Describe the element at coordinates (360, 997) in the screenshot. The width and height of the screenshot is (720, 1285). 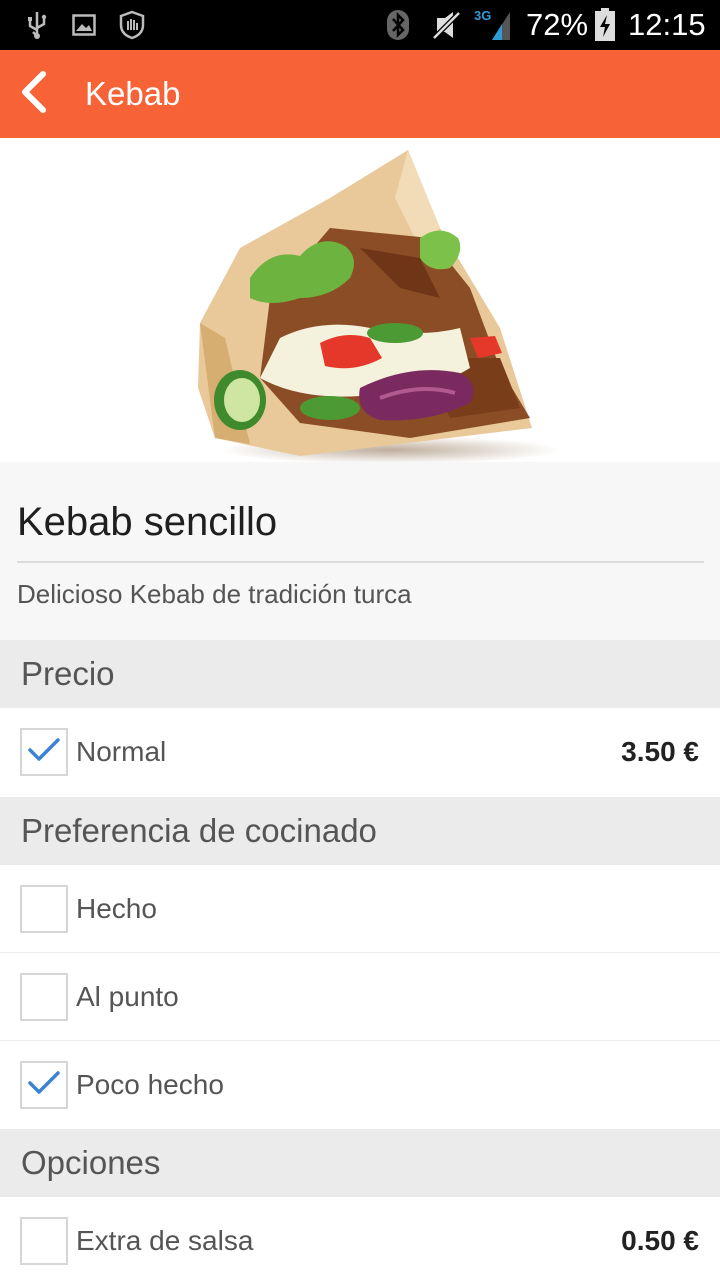
I see `option-row-al-punto: Al punto` at that location.